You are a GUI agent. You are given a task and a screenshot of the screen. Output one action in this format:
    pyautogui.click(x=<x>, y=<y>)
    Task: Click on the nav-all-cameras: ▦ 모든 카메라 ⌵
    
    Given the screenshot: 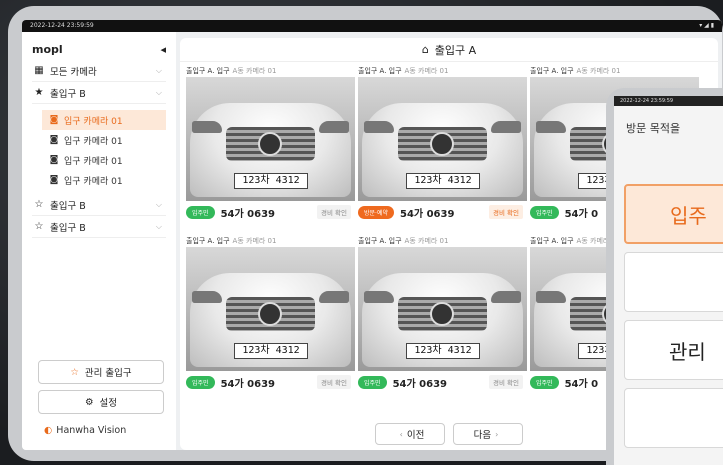 What is the action you would take?
    pyautogui.click(x=99, y=71)
    